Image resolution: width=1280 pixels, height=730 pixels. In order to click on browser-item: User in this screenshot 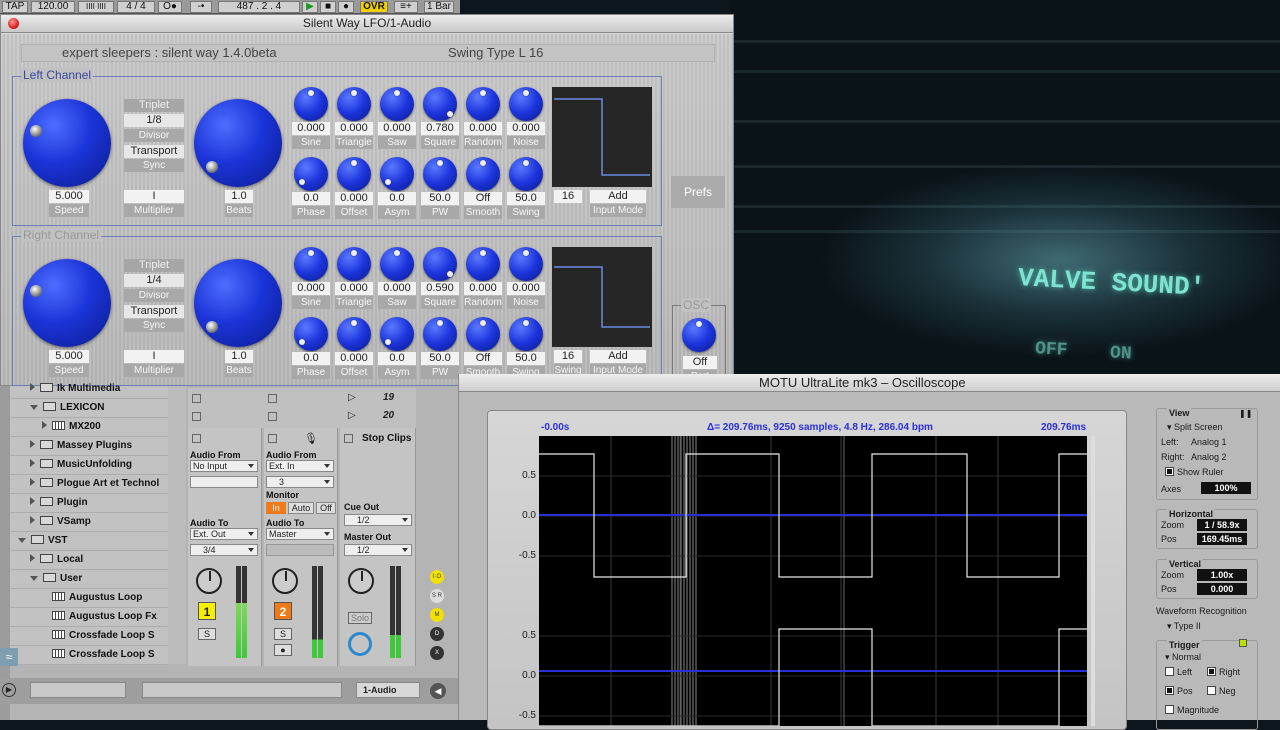, I will do `click(89, 579)`.